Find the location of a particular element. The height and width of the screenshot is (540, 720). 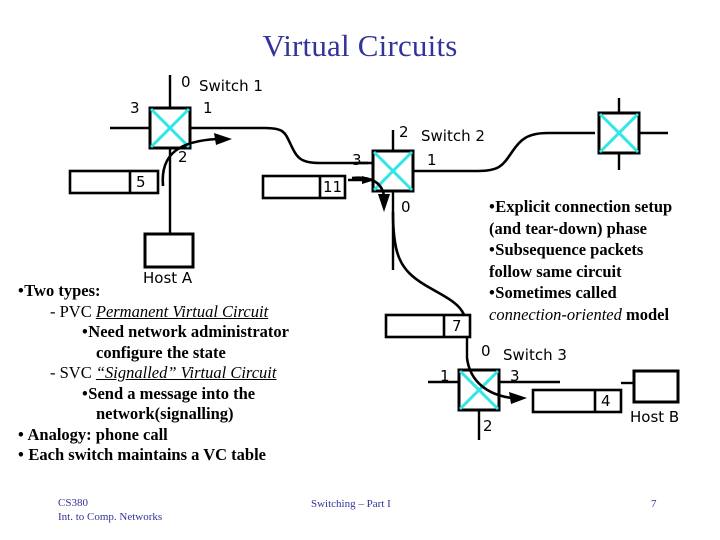

link-switch2-switch-tr is located at coordinates (536, 152).